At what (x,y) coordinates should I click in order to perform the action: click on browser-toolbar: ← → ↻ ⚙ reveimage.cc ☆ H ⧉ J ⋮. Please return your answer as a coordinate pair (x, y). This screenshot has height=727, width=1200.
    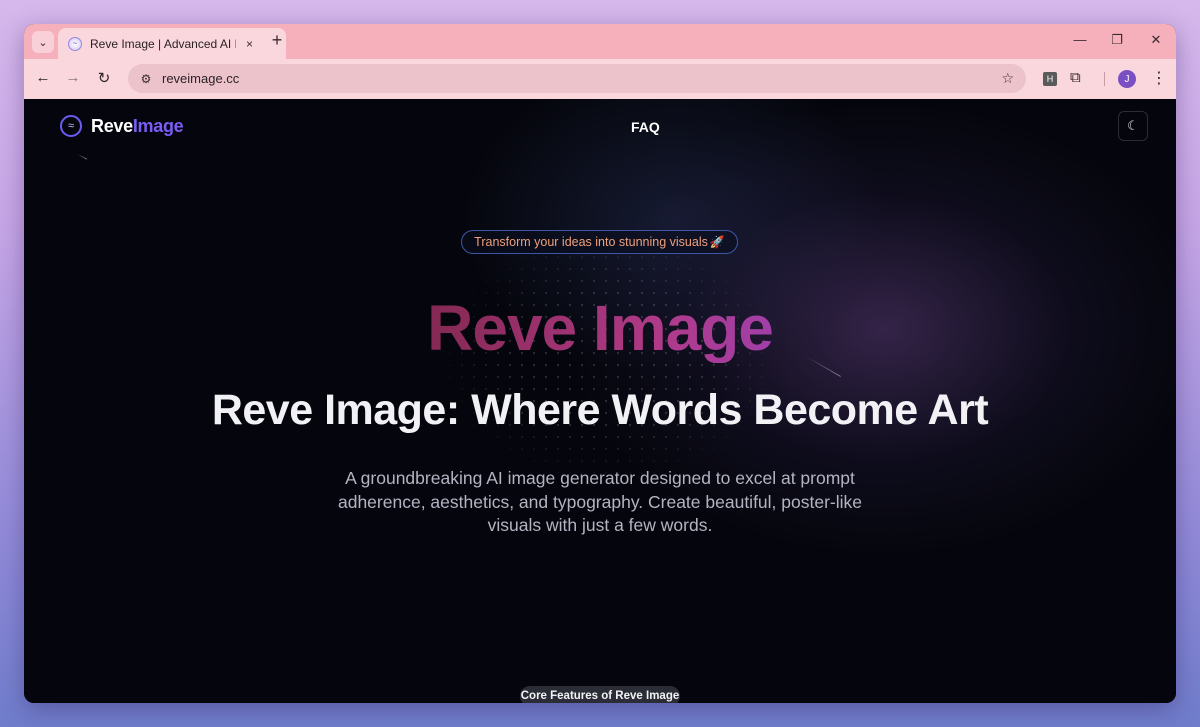
    Looking at the image, I should click on (600, 79).